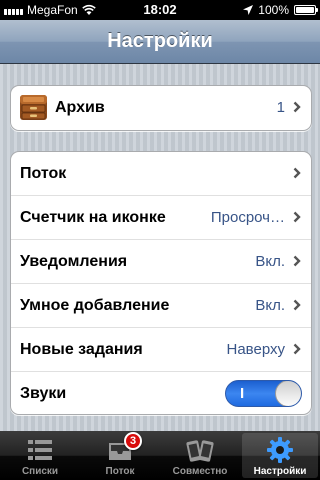 Image resolution: width=320 pixels, height=480 pixels. What do you see at coordinates (133, 441) in the screenshot?
I see `notification-badge: 3` at bounding box center [133, 441].